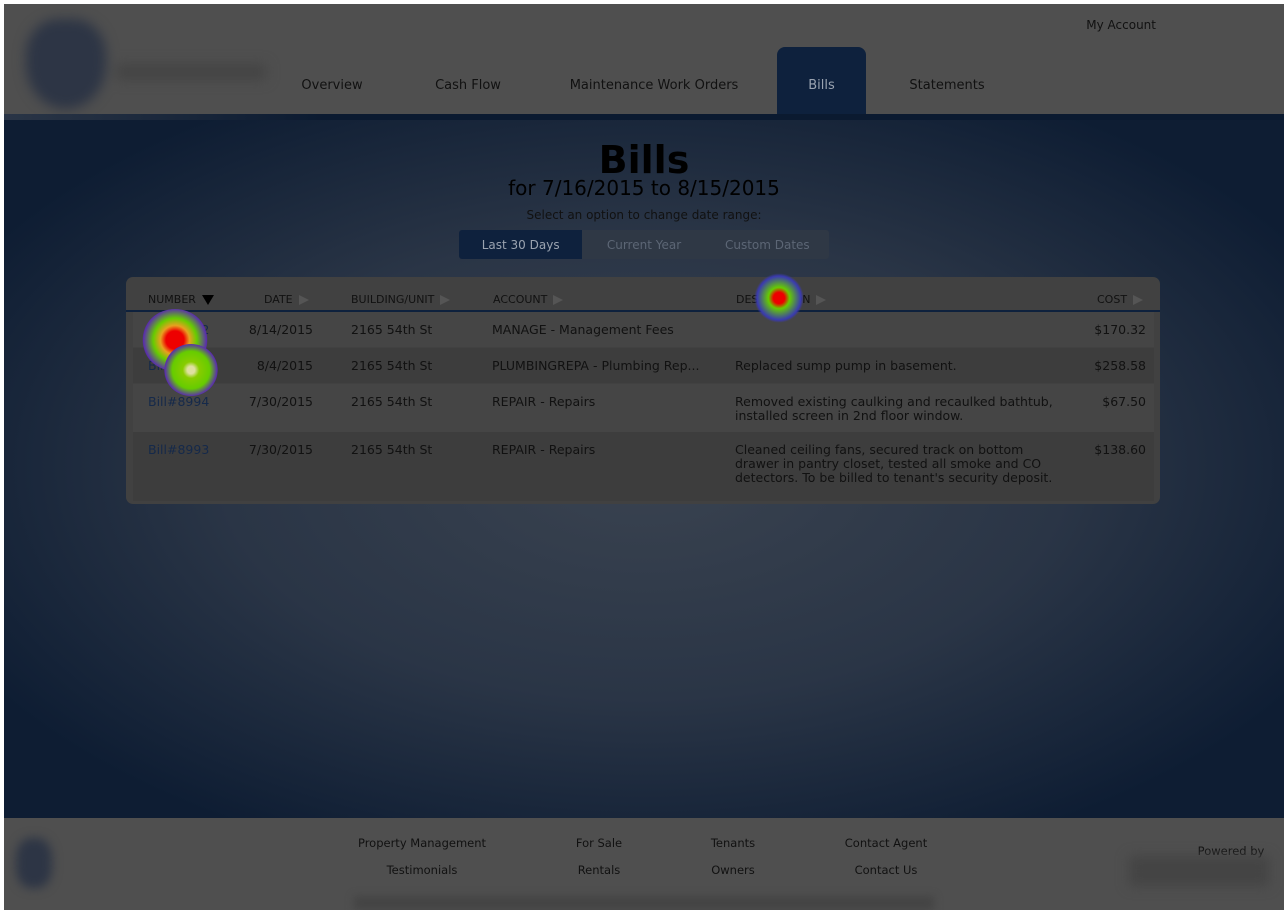  Describe the element at coordinates (178, 330) in the screenshot. I see `bill-number-link: Bill#9052` at that location.